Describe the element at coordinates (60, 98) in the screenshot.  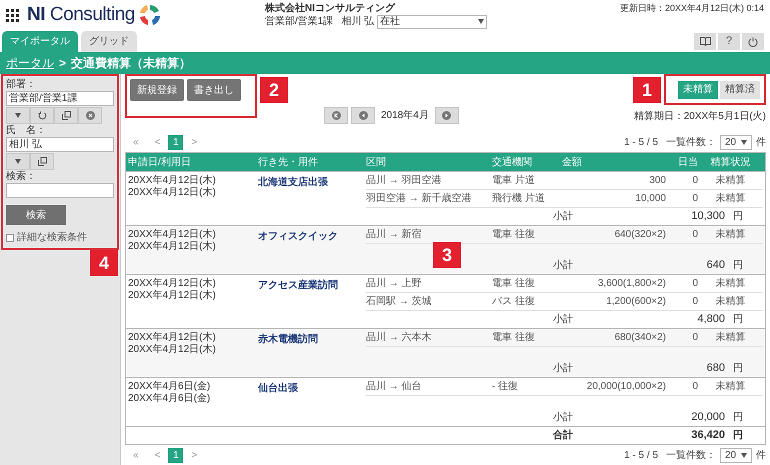
I see `department-field: 営業部/営業1課` at that location.